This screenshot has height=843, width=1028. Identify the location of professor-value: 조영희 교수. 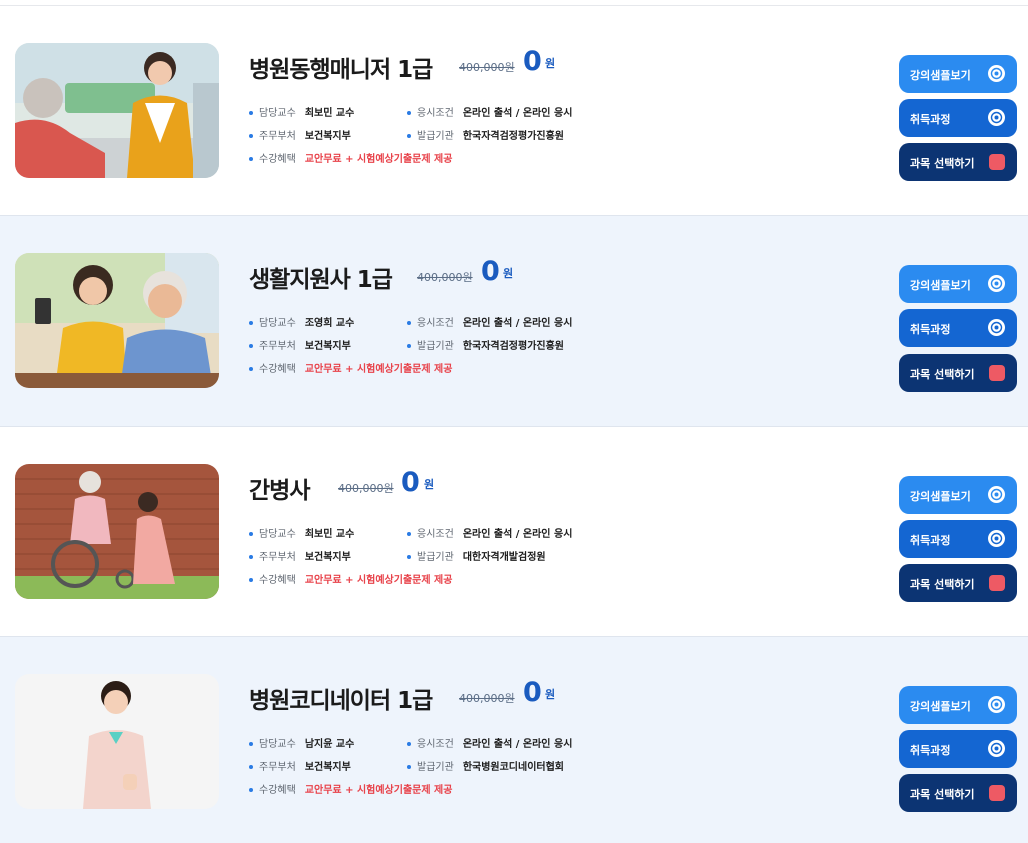
(329, 323).